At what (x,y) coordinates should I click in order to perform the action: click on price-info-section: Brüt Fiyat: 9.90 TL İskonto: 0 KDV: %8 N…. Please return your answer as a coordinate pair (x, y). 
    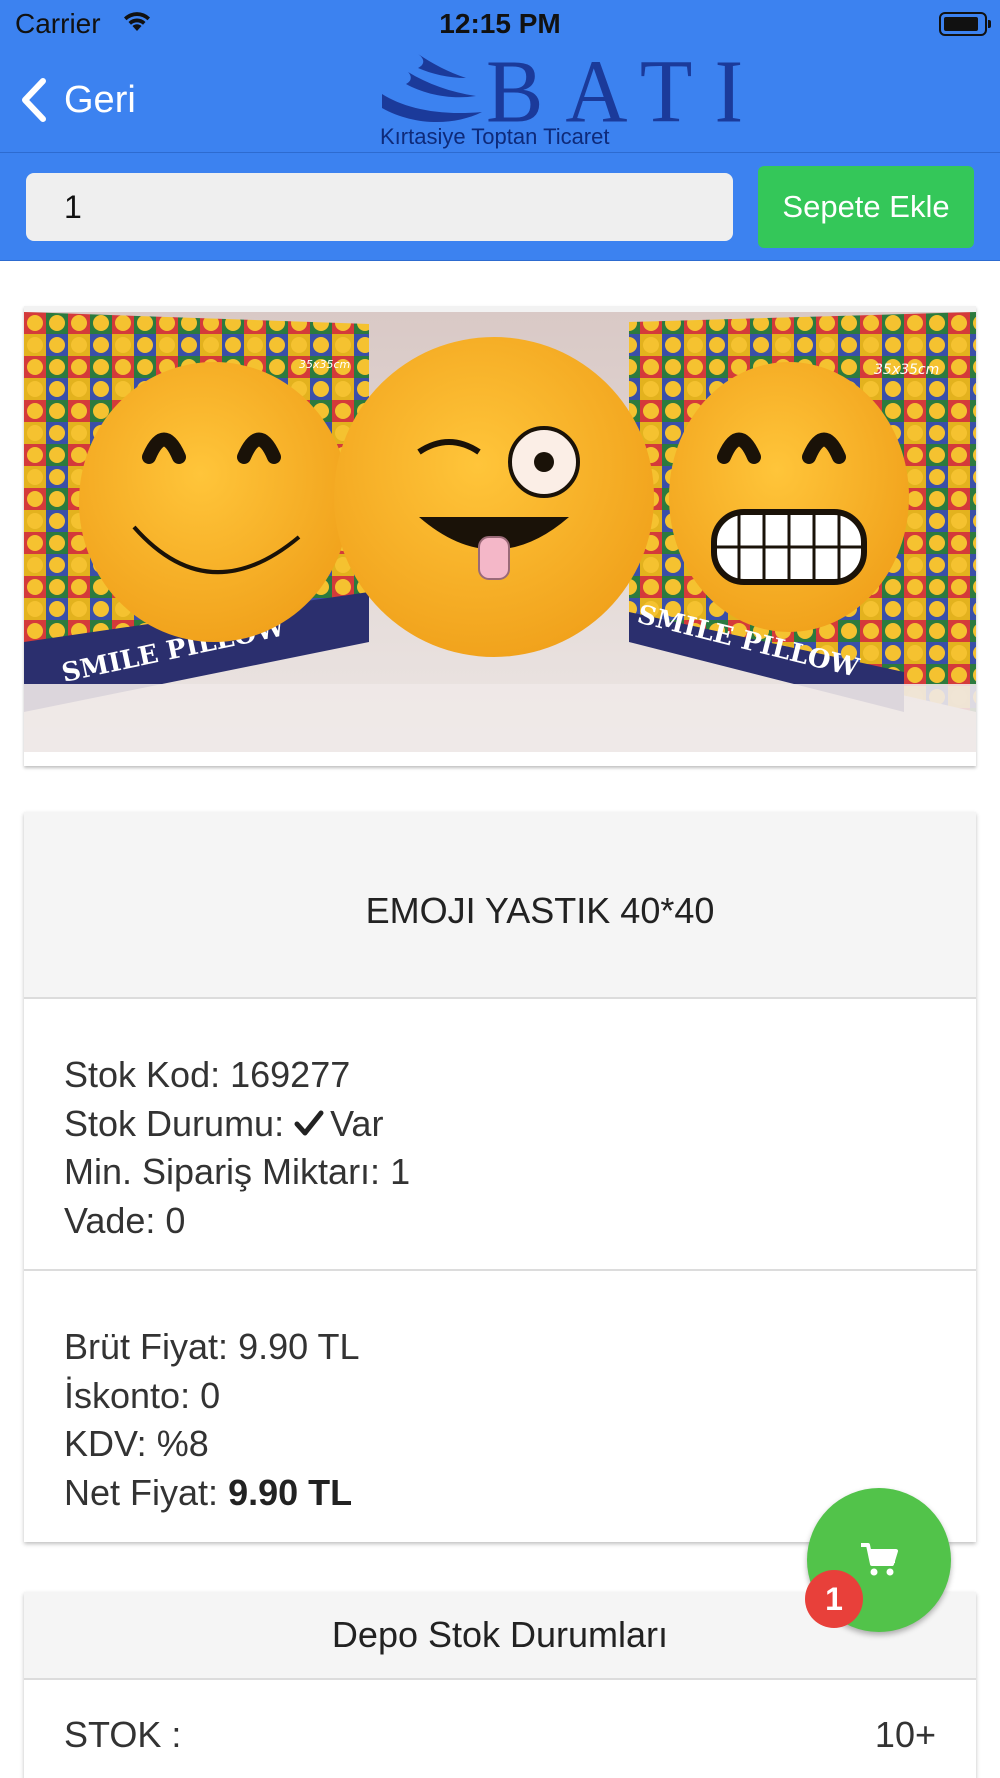
    Looking at the image, I should click on (500, 1406).